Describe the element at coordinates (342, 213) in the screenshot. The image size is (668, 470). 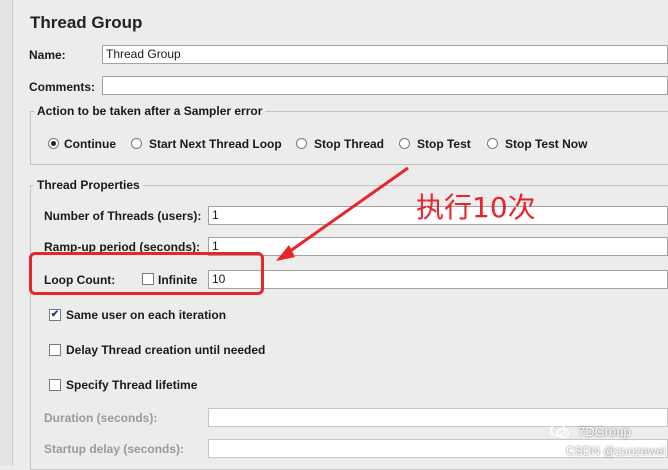
I see `annotation-arrow-icon` at that location.